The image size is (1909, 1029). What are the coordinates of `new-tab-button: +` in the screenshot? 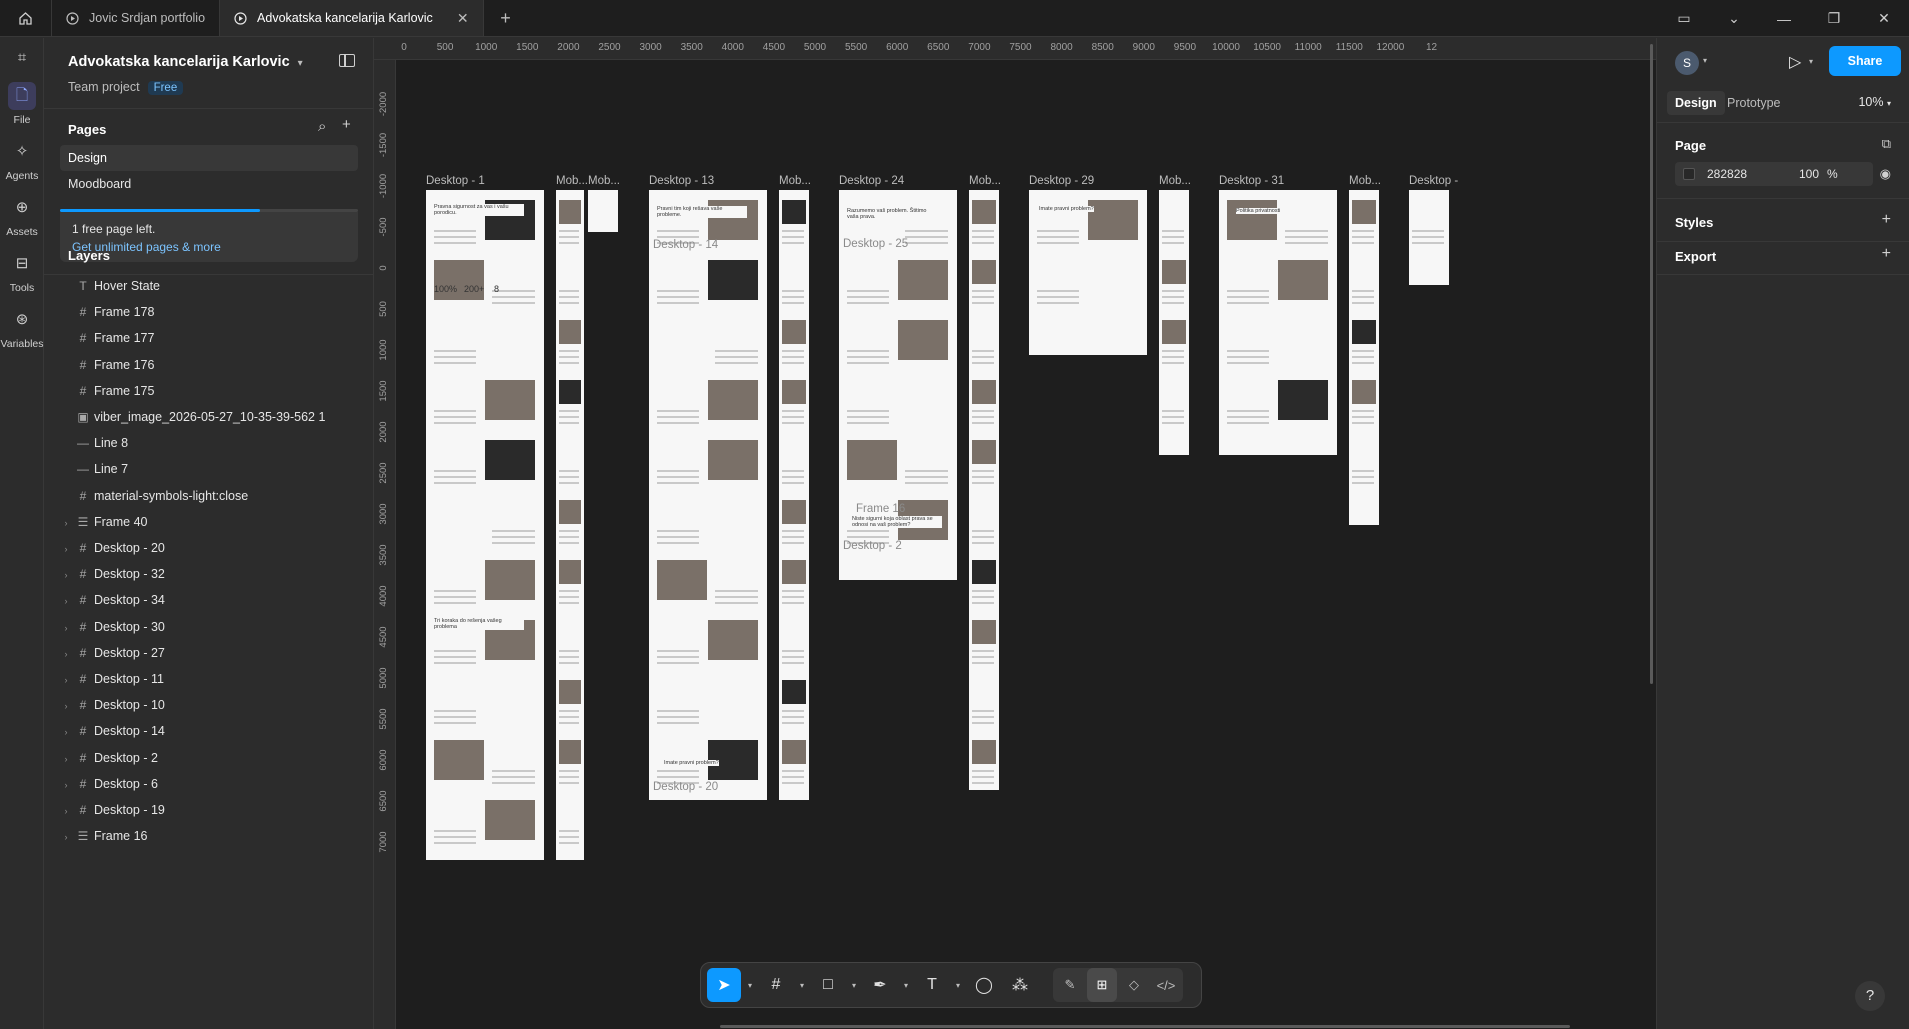 It's located at (506, 18).